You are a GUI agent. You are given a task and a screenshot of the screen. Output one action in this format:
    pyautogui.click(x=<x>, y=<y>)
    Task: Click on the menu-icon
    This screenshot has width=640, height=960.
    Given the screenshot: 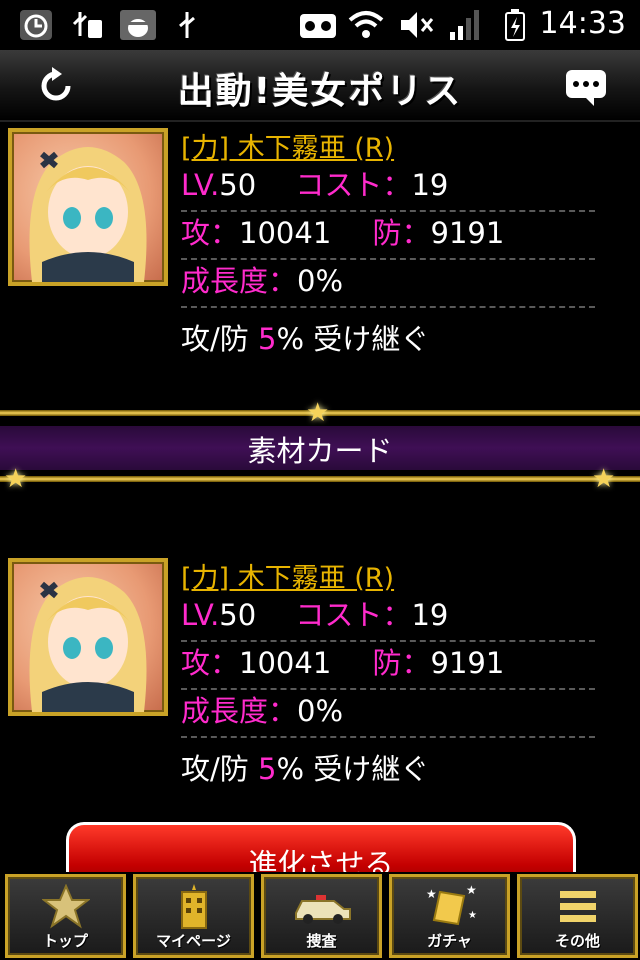 What is the action you would take?
    pyautogui.click(x=577, y=907)
    